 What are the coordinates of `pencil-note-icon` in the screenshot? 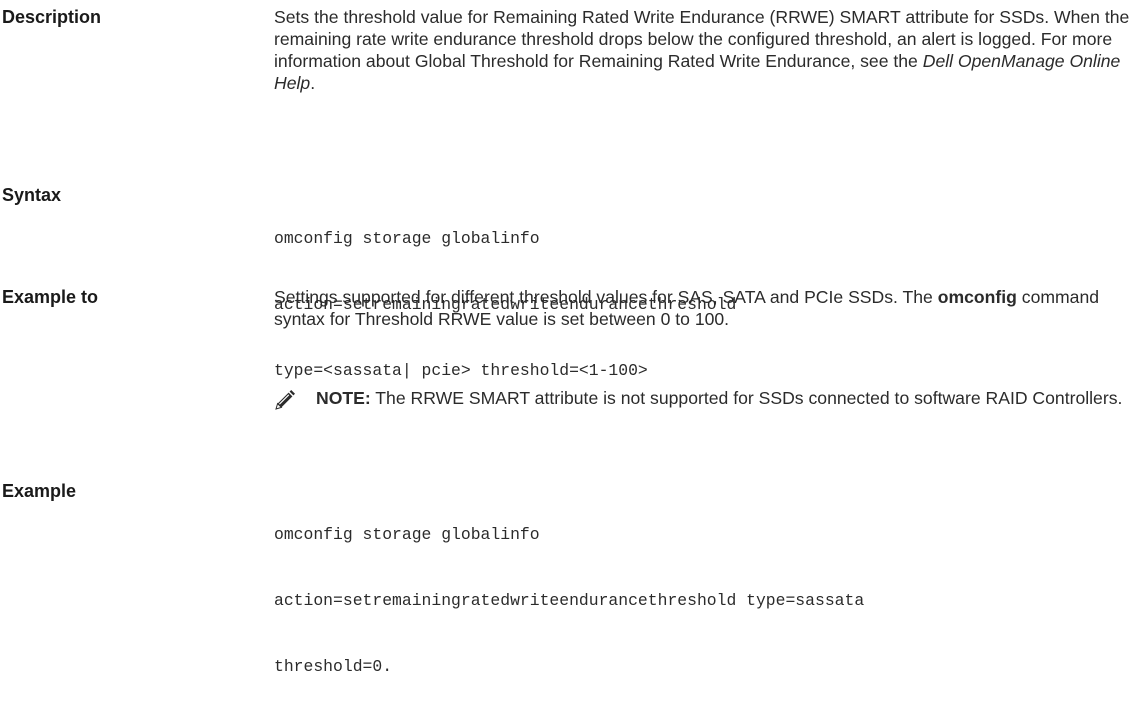 It's located at (285, 400).